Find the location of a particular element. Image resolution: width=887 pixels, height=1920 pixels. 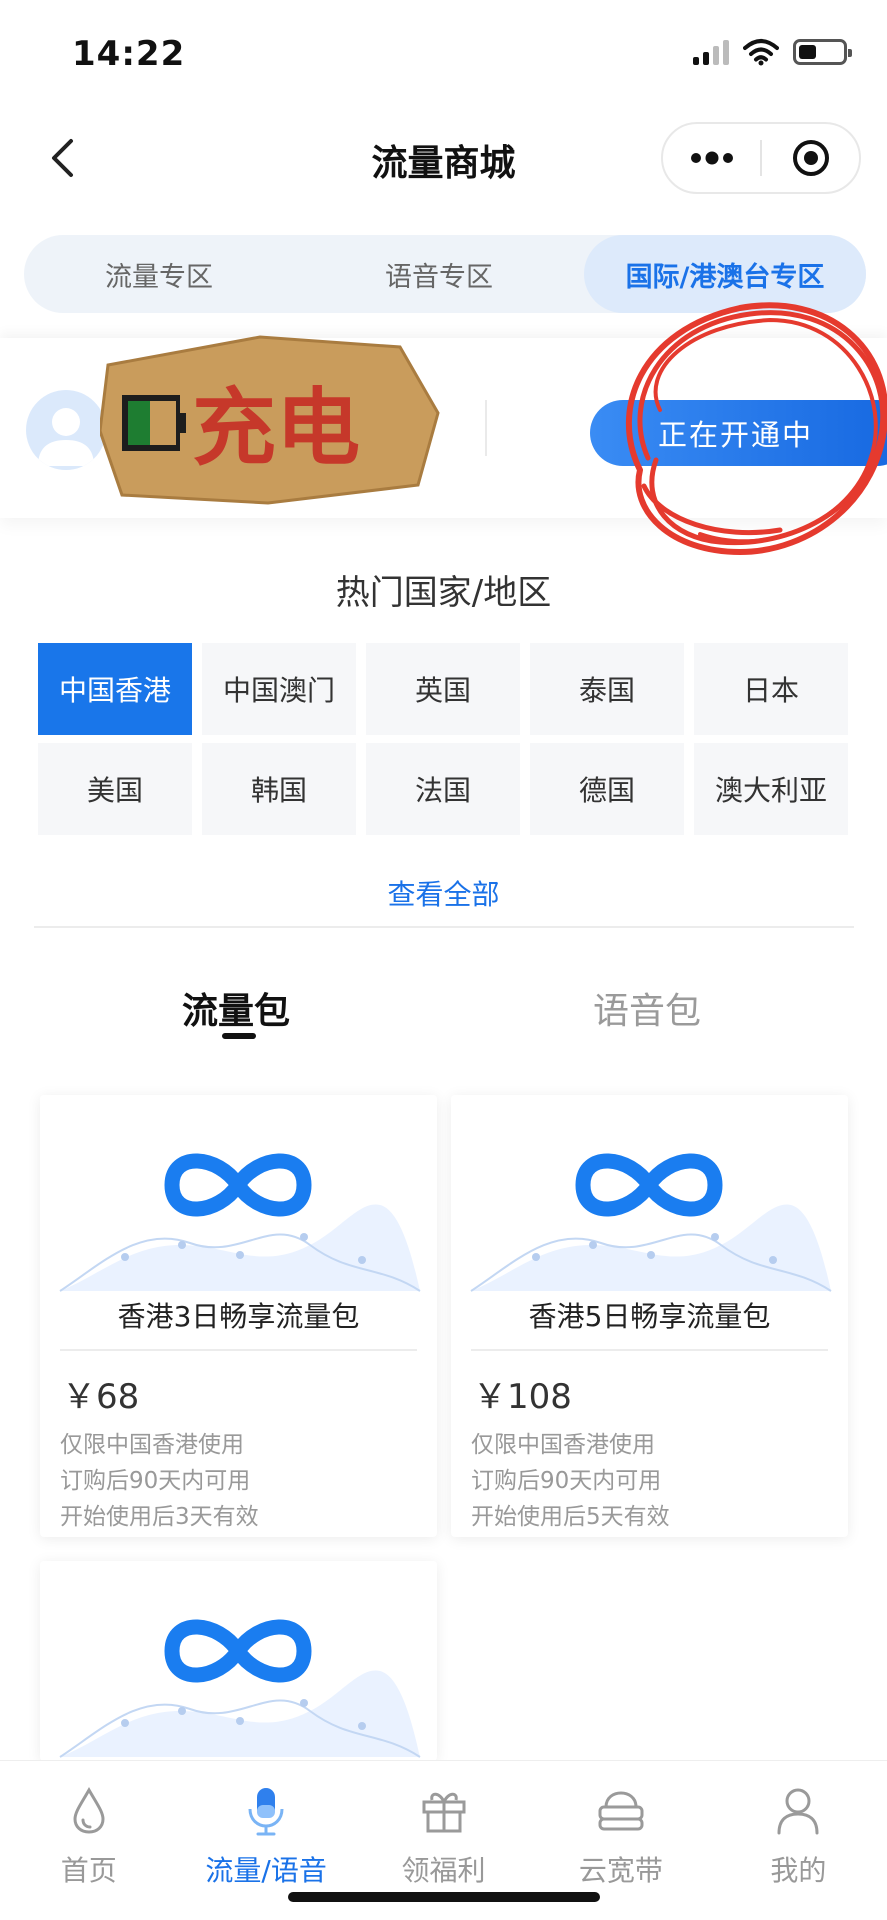

more-dots-icon is located at coordinates (711, 158).